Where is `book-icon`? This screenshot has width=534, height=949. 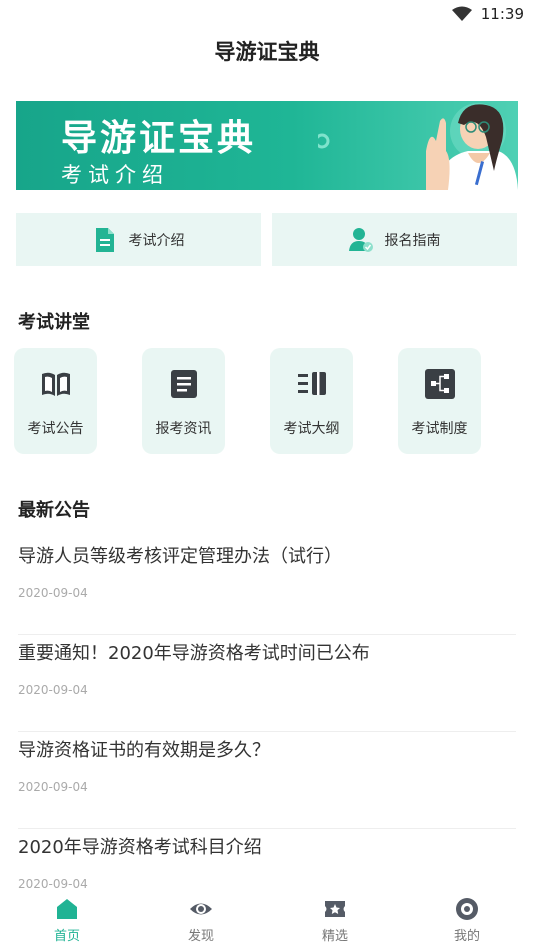
book-icon is located at coordinates (56, 384).